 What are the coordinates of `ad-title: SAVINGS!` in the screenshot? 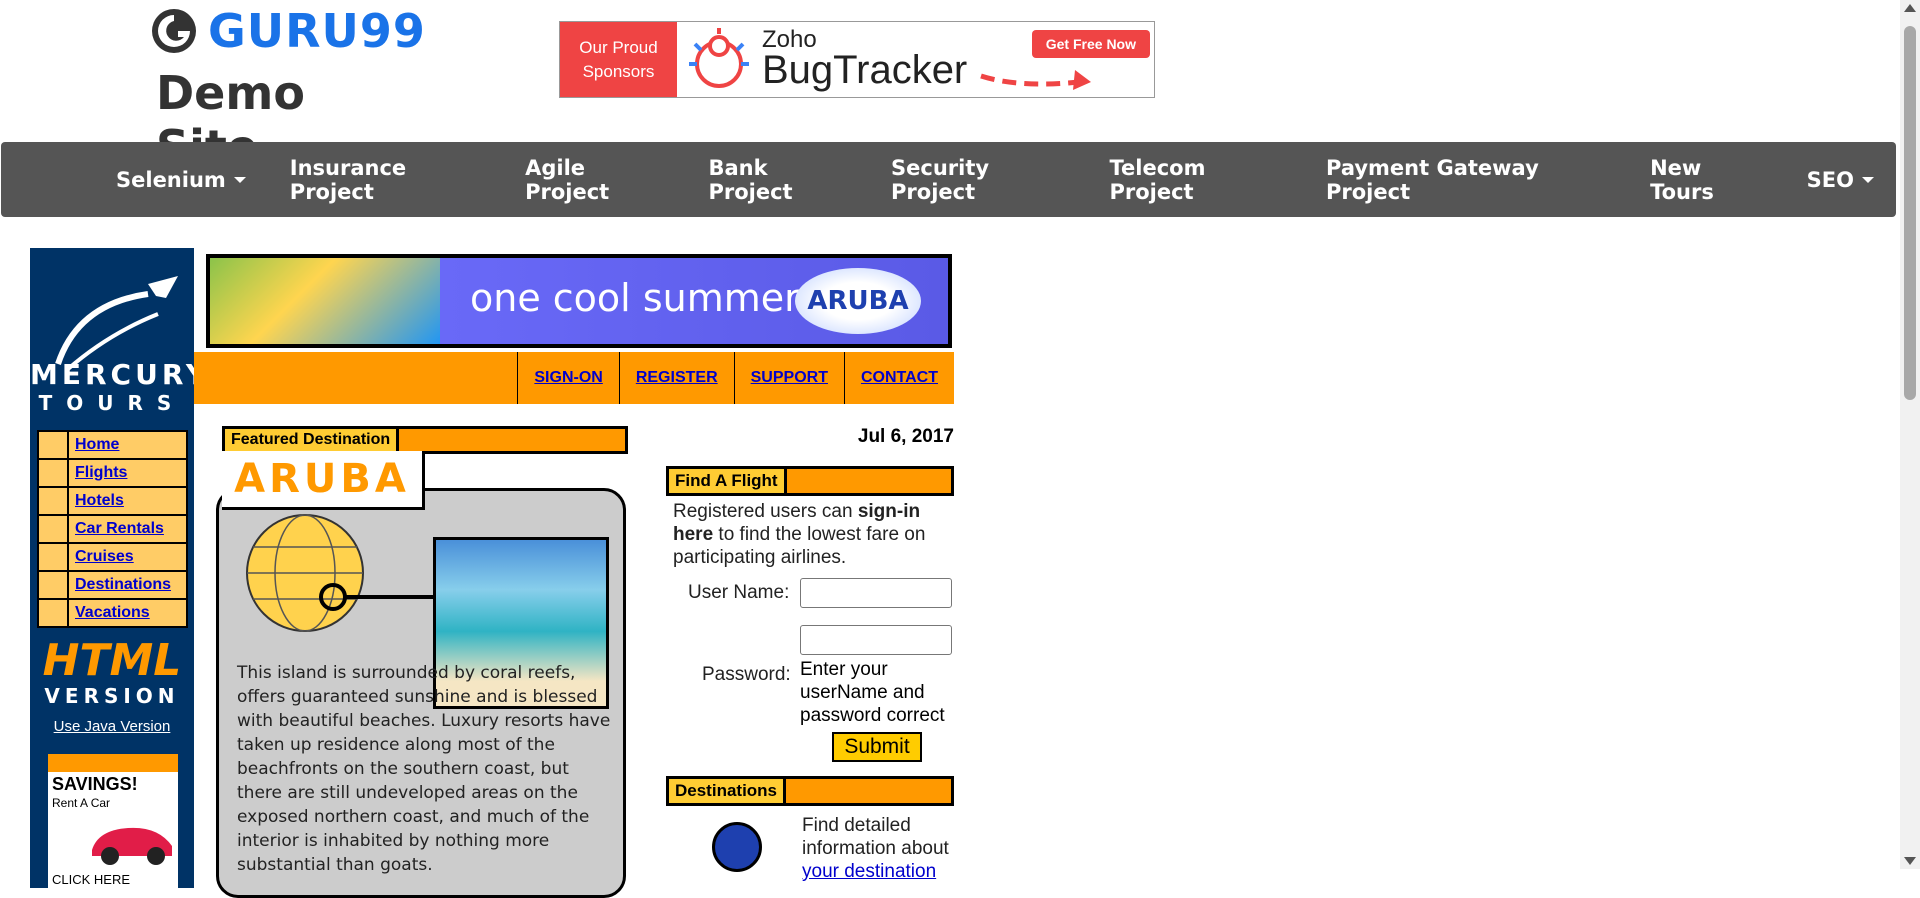 It's located at (95, 784).